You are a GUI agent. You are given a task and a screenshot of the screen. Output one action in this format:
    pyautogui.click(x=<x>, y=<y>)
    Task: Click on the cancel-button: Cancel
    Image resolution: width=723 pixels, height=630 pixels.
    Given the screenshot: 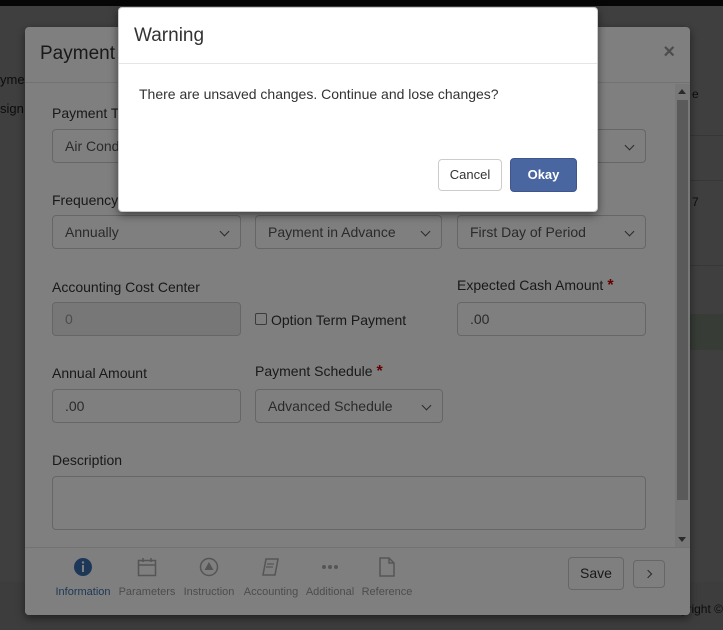 What is the action you would take?
    pyautogui.click(x=470, y=175)
    